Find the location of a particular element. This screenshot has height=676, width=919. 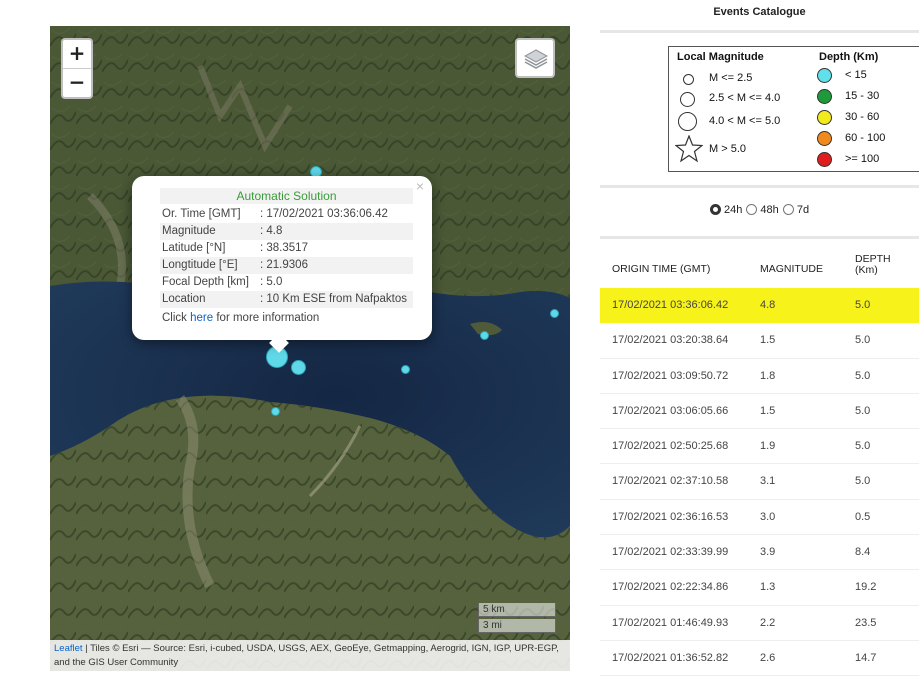

period-selector: 24h 48h 7d is located at coordinates (759, 210).